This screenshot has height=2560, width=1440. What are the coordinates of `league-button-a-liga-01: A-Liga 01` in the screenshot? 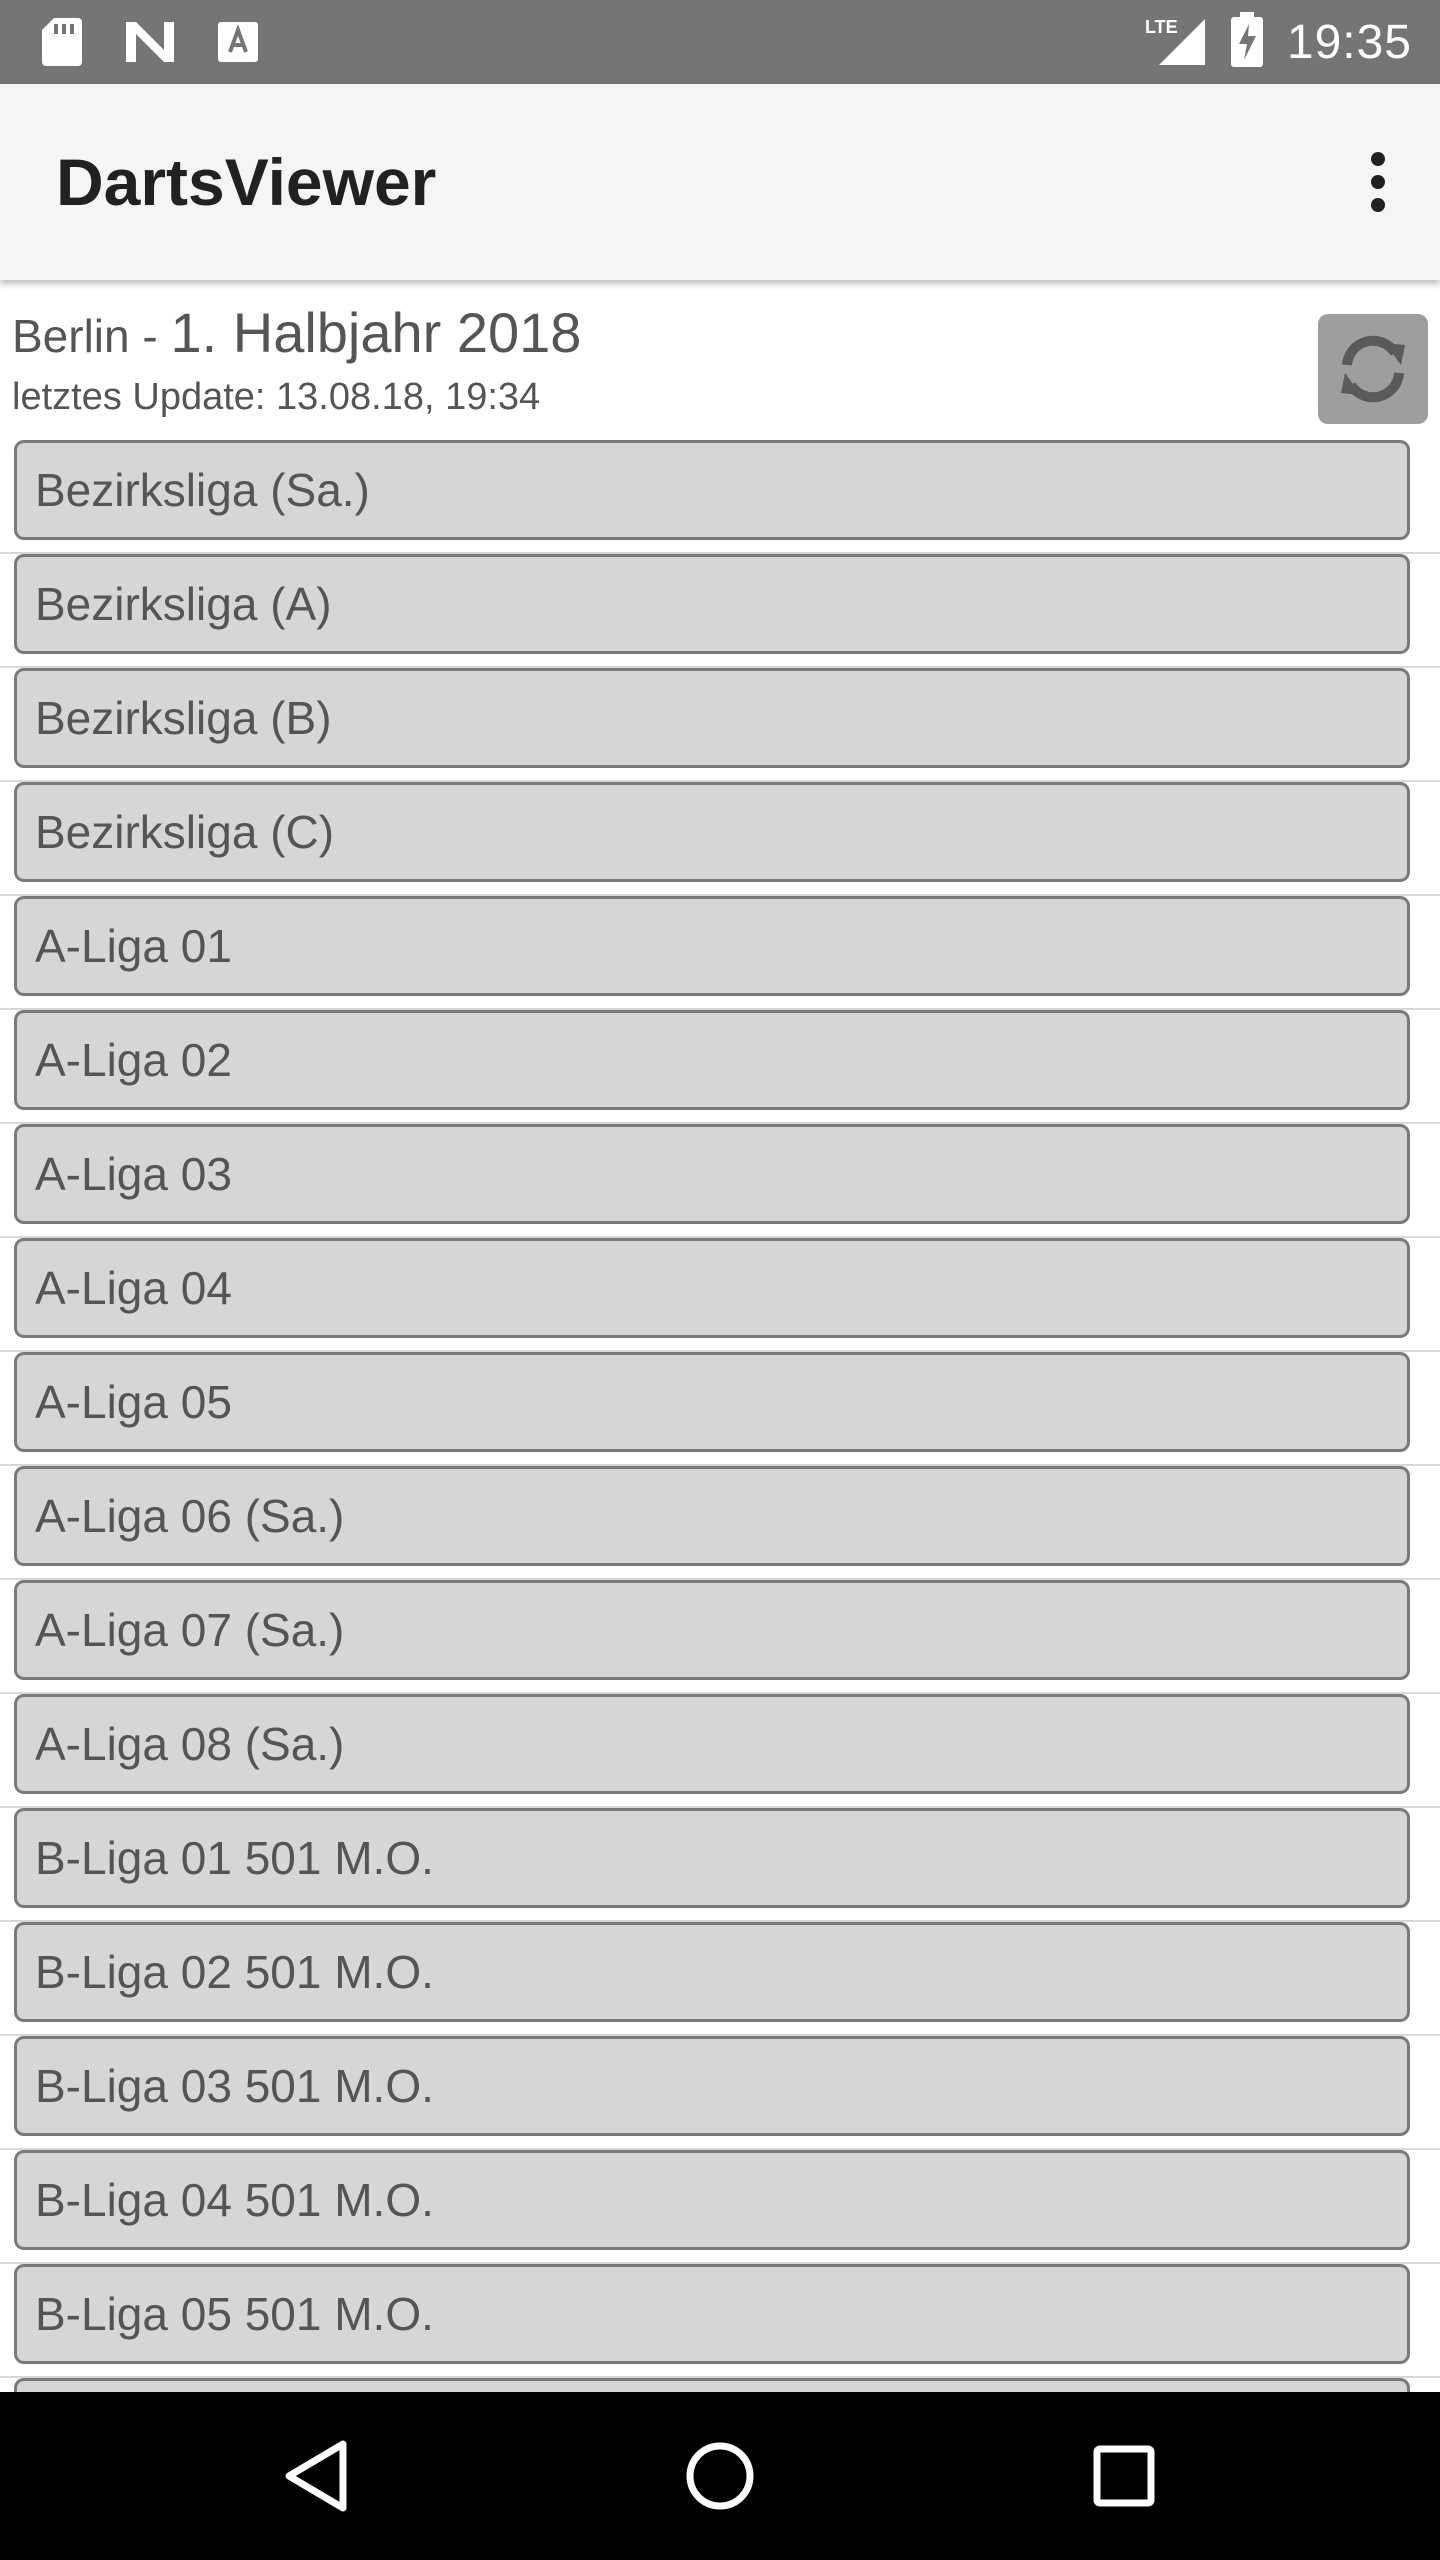 It's located at (712, 946).